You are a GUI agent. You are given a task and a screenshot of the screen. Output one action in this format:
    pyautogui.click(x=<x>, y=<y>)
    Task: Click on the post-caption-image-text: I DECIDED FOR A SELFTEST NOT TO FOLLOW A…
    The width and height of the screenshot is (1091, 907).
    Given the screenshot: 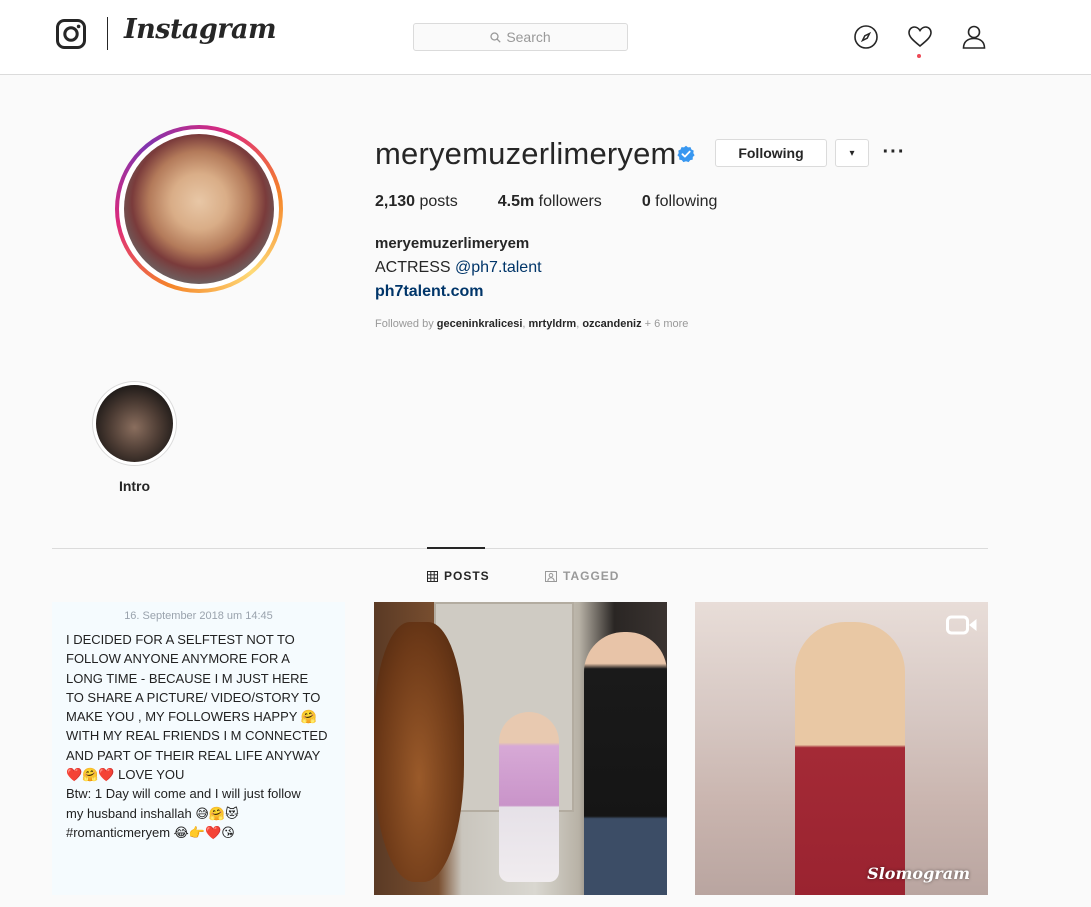 What is the action you would take?
    pyautogui.click(x=202, y=736)
    